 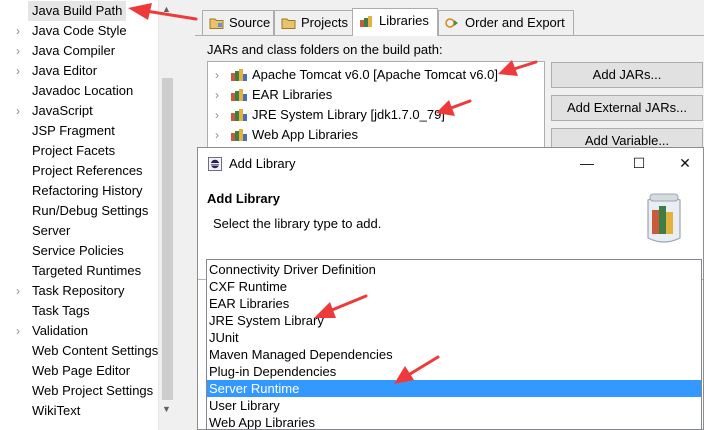 What do you see at coordinates (515, 22) in the screenshot?
I see `tab-label: Order and Export` at bounding box center [515, 22].